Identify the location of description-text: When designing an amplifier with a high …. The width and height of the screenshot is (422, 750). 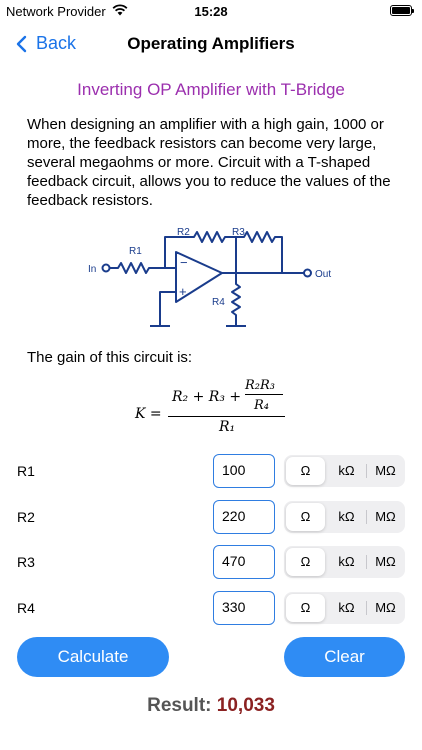
(209, 162).